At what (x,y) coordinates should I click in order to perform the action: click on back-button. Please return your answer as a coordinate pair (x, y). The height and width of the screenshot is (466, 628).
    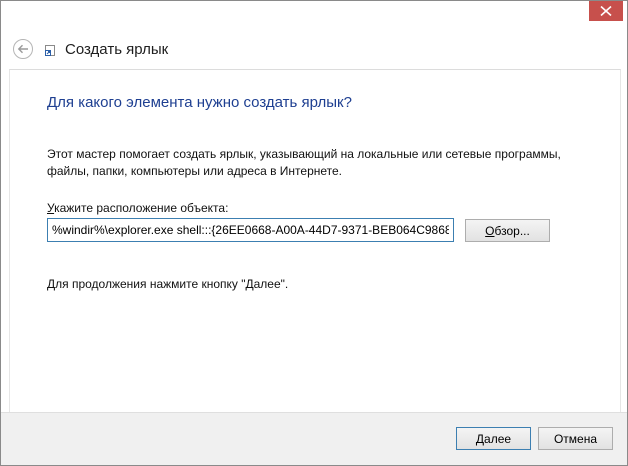
    Looking at the image, I should click on (23, 49).